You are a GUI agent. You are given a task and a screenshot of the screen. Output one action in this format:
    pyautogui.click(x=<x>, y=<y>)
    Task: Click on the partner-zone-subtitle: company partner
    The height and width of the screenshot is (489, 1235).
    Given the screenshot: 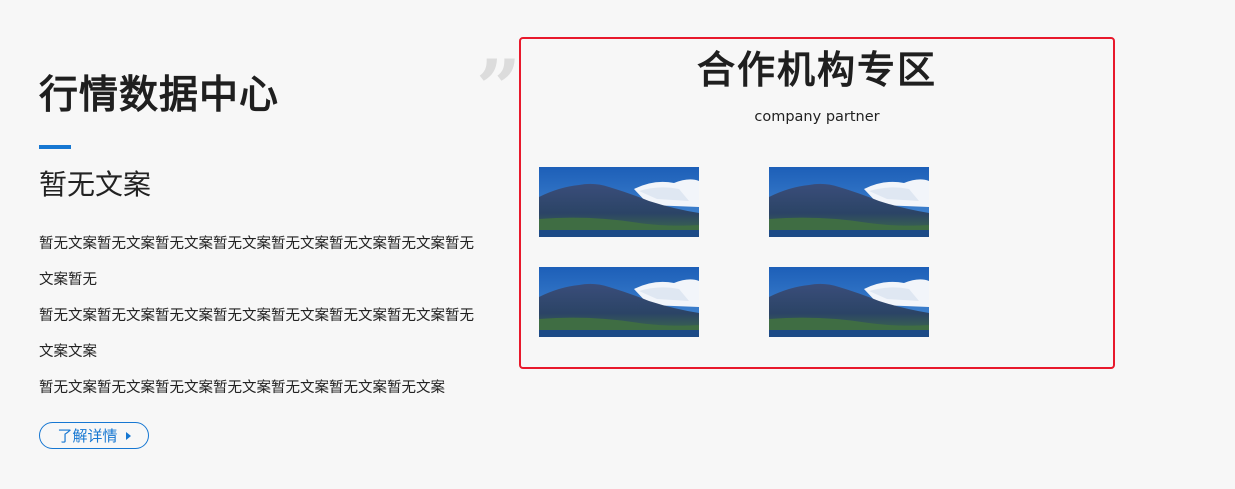 What is the action you would take?
    pyautogui.click(x=817, y=117)
    